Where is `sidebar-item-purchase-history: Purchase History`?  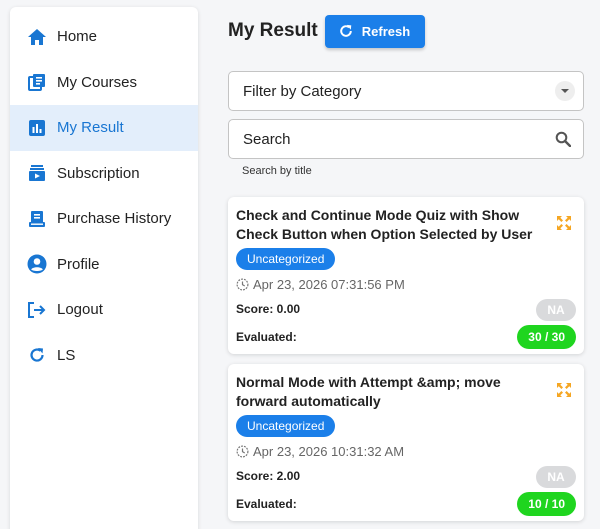 sidebar-item-purchase-history: Purchase History is located at coordinates (104, 219).